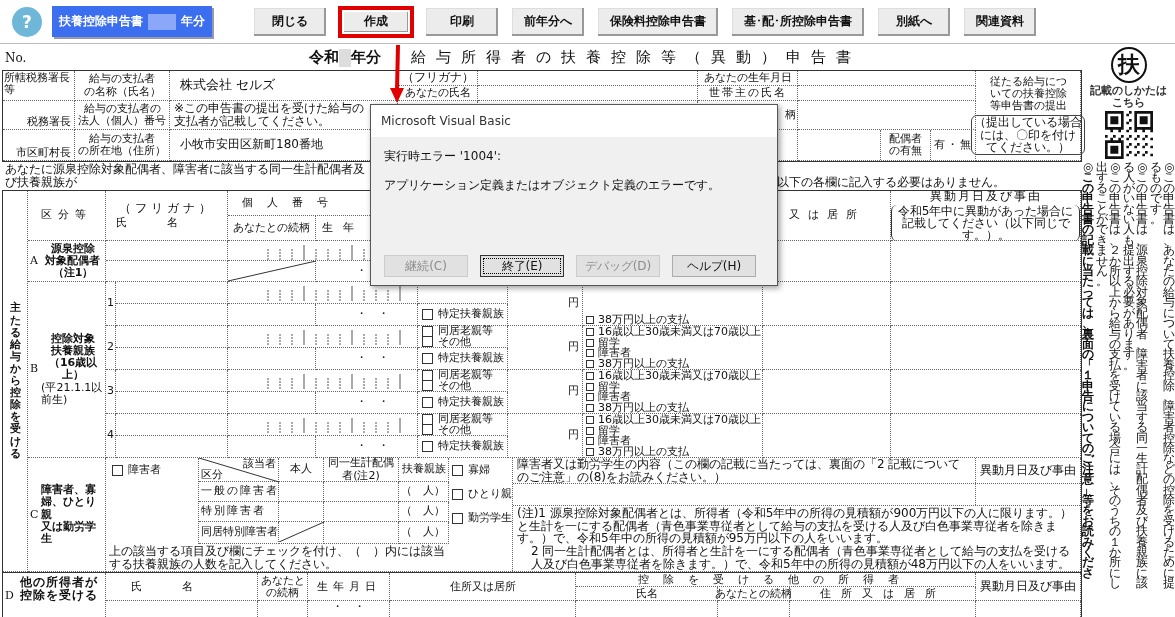 Image resolution: width=1175 pixels, height=617 pixels. What do you see at coordinates (454, 341) in the screenshot?
I see `checkbox-label: その他` at bounding box center [454, 341].